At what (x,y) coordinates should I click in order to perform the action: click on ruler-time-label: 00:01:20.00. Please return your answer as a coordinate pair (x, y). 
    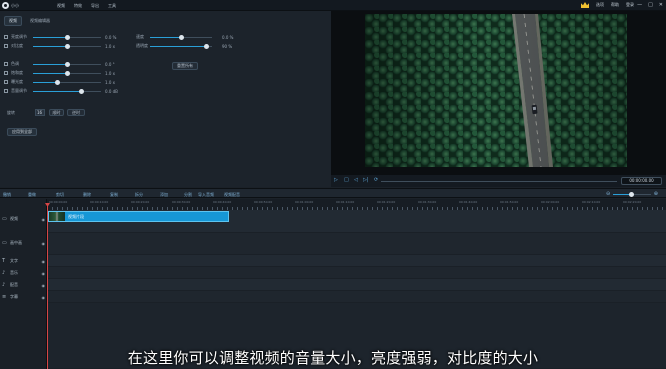
    Looking at the image, I should click on (386, 202).